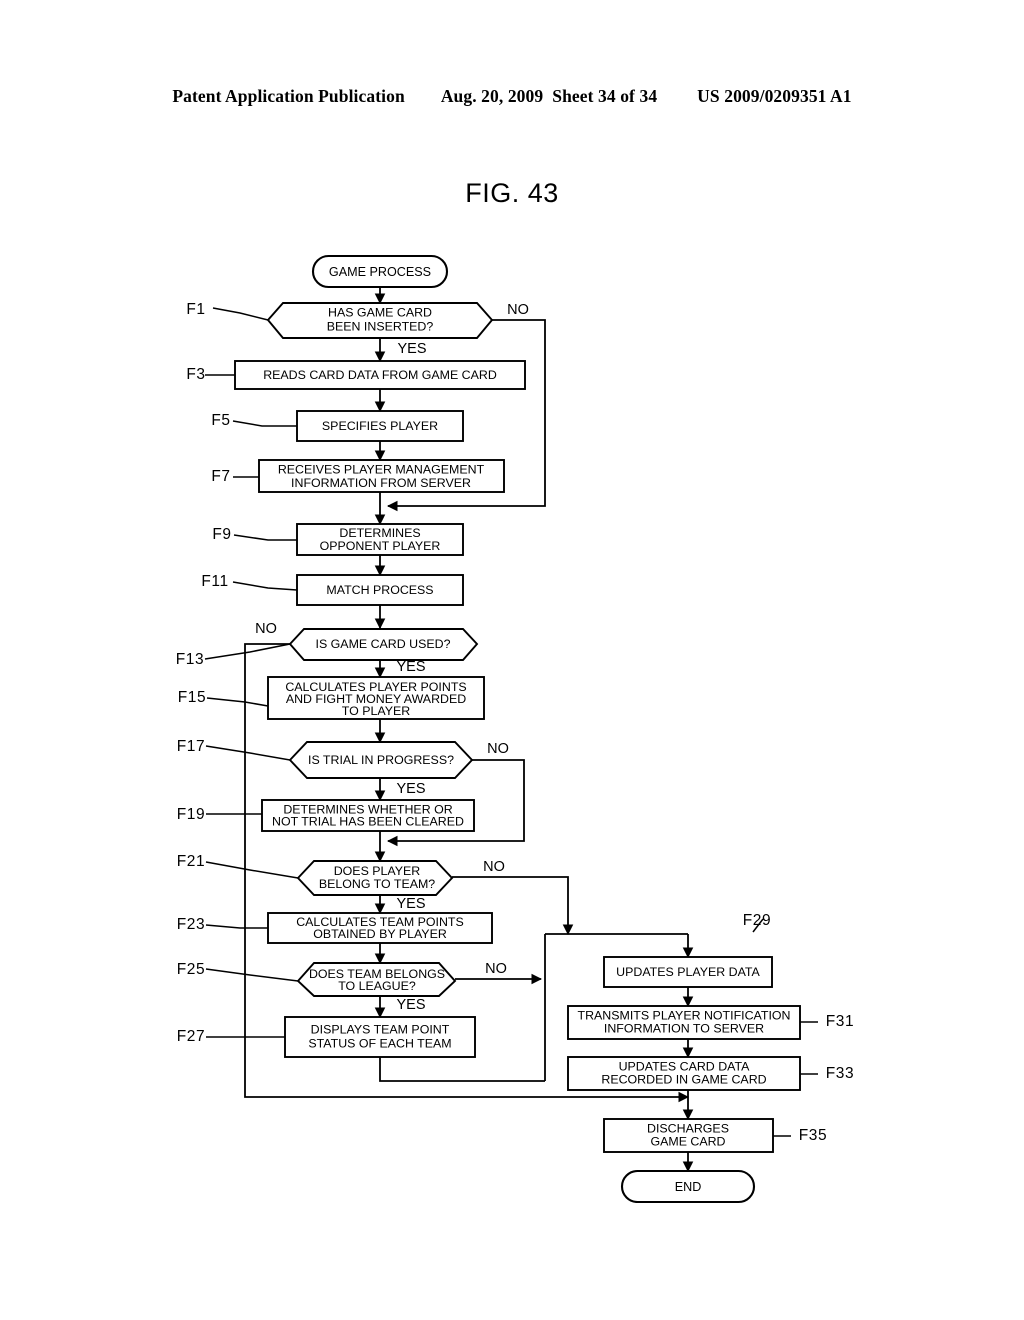  I want to click on leader-f17, so click(248, 753).